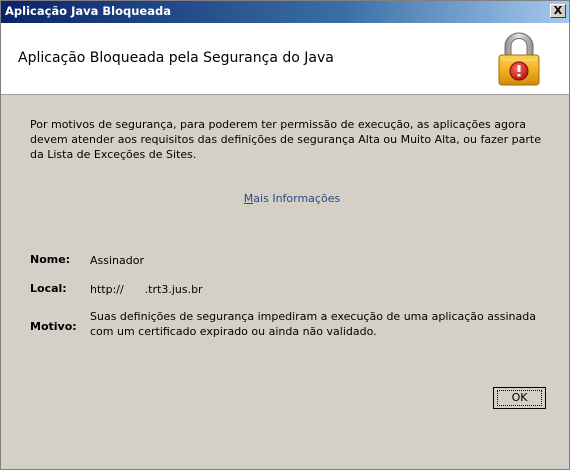 The image size is (570, 470). I want to click on title-bar: Aplicação Java Bloqueada X, so click(285, 12).